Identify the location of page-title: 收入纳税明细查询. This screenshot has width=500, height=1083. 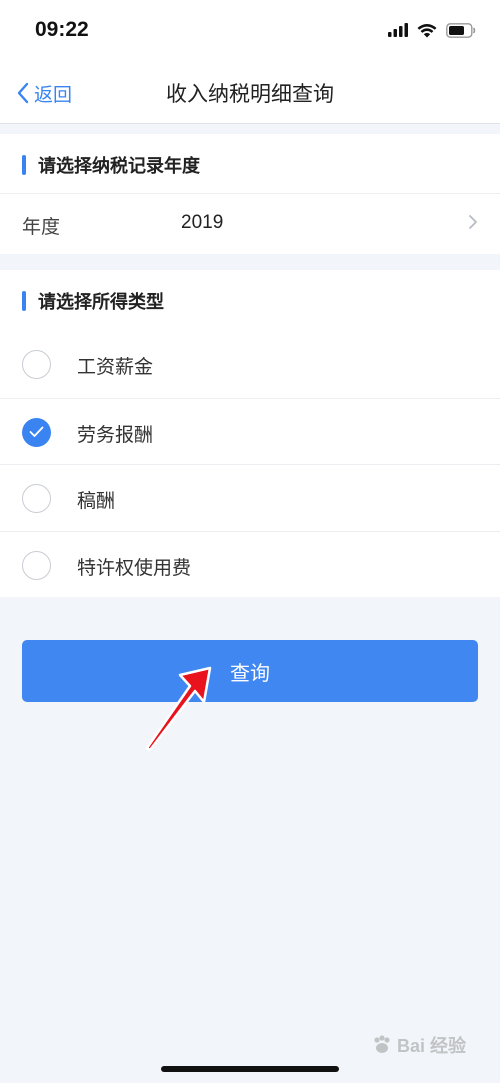
(250, 94).